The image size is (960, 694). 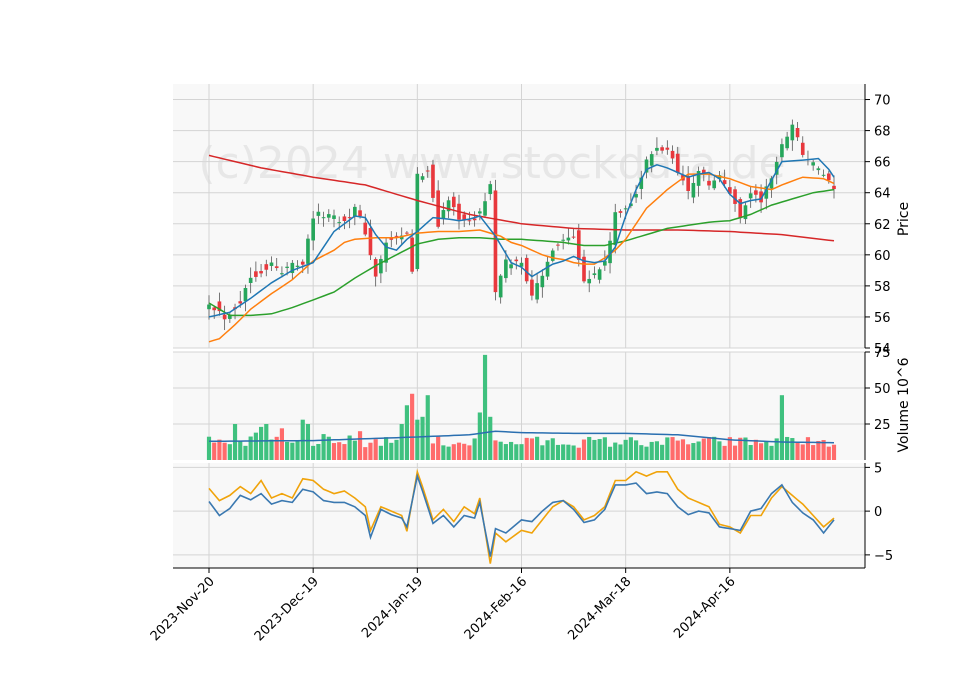 What do you see at coordinates (878, 512) in the screenshot?
I see `oscillator-tick-label: 0` at bounding box center [878, 512].